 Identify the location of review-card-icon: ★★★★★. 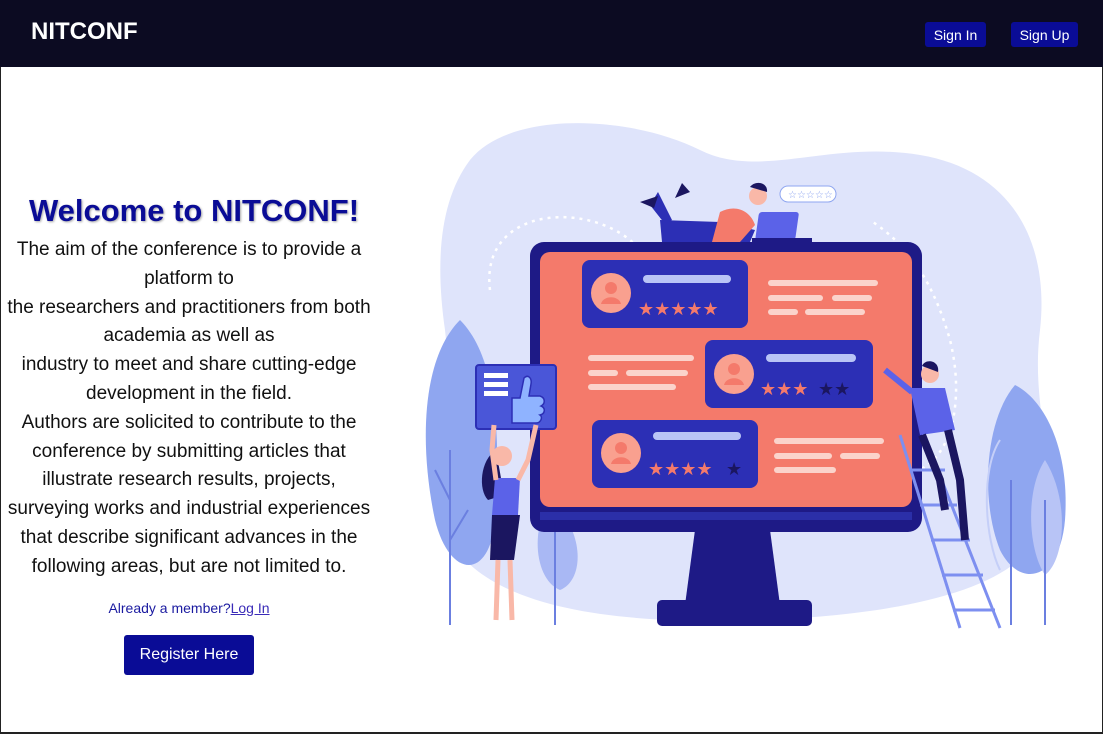
(665, 294).